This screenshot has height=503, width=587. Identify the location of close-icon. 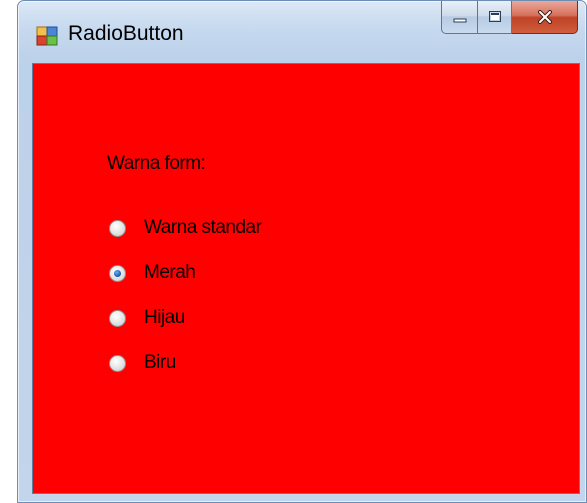
(544, 17).